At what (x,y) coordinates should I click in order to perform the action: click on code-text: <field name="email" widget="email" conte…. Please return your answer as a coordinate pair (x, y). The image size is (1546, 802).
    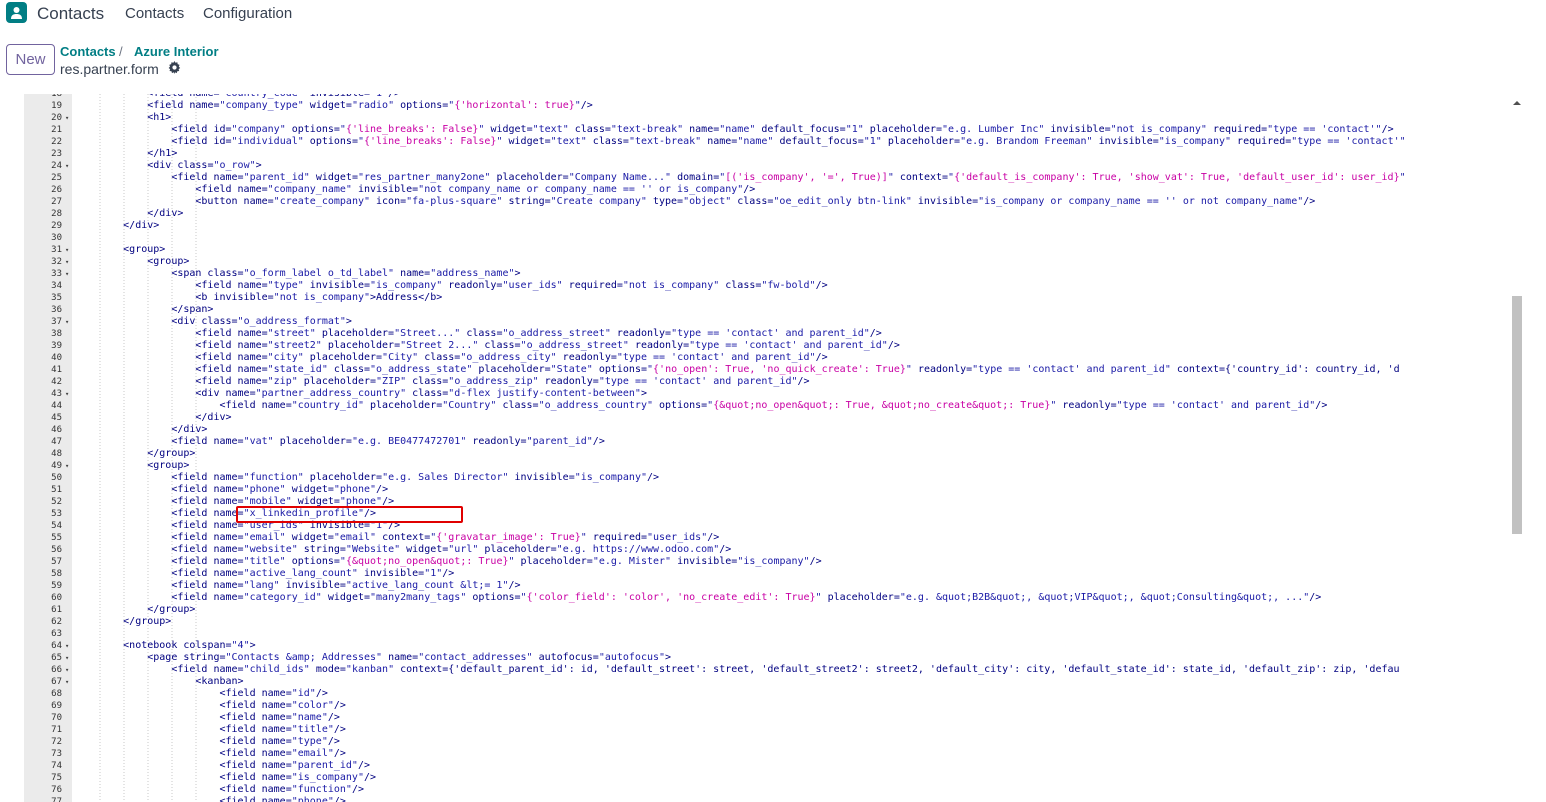
    Looking at the image, I should click on (445, 538).